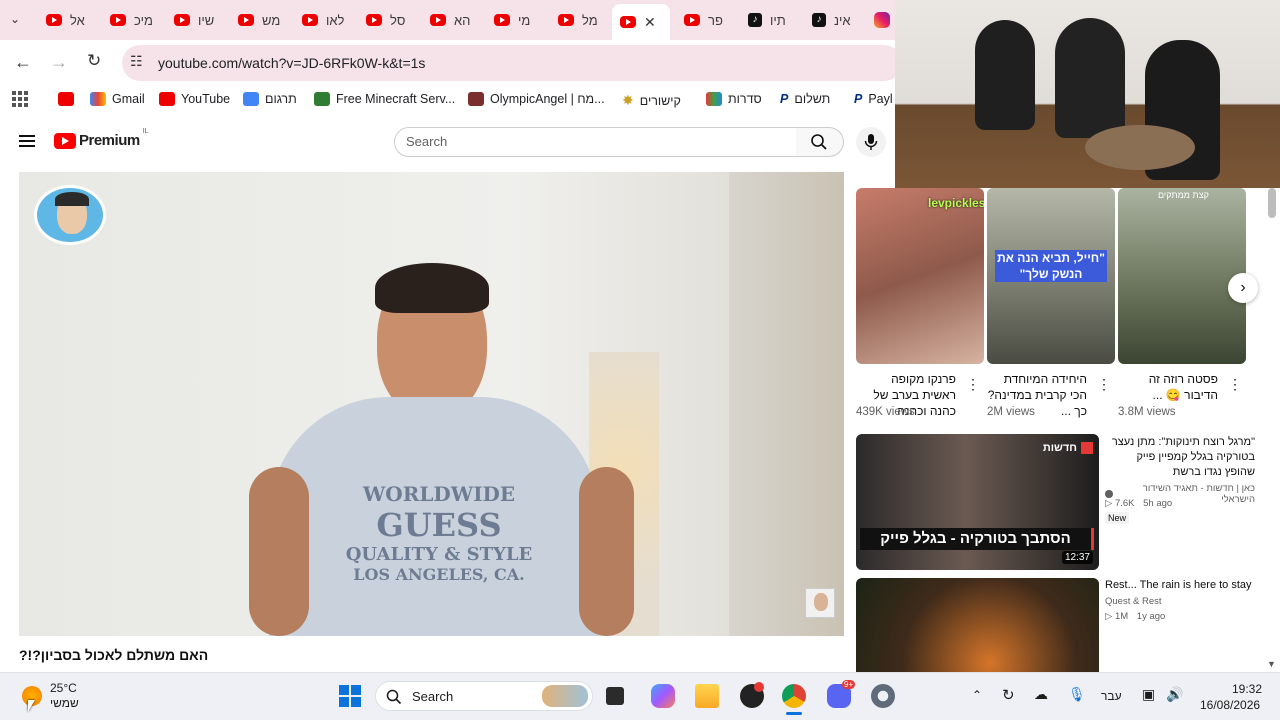 This screenshot has height=720, width=1280. Describe the element at coordinates (23, 62) in the screenshot. I see `back-icon: ←` at that location.